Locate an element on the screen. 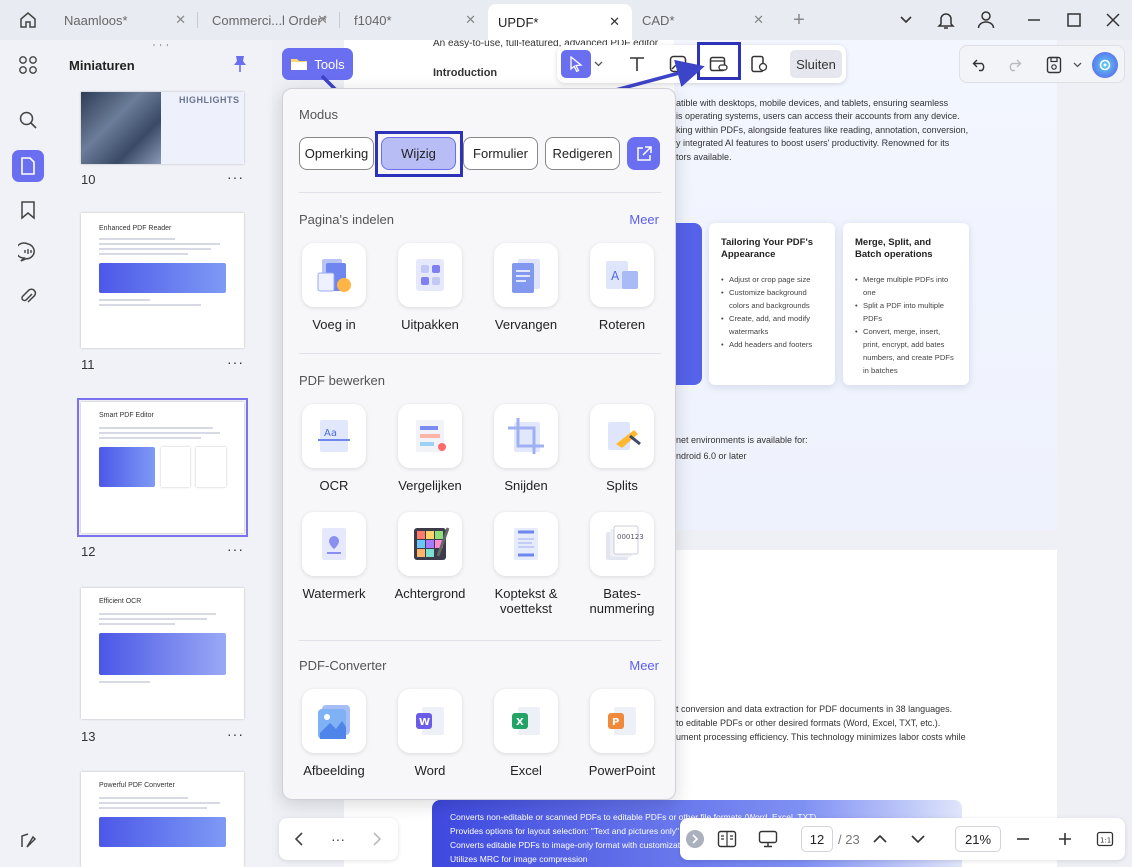 The image size is (1132, 867). page-nav: ··· is located at coordinates (338, 839).